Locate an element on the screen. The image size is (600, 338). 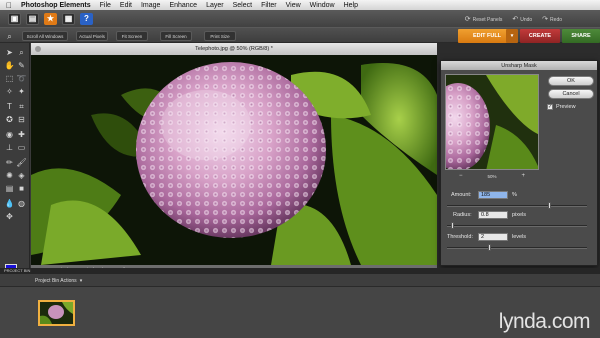
checkmark-icon: ✓ is located at coordinates (550, 107).